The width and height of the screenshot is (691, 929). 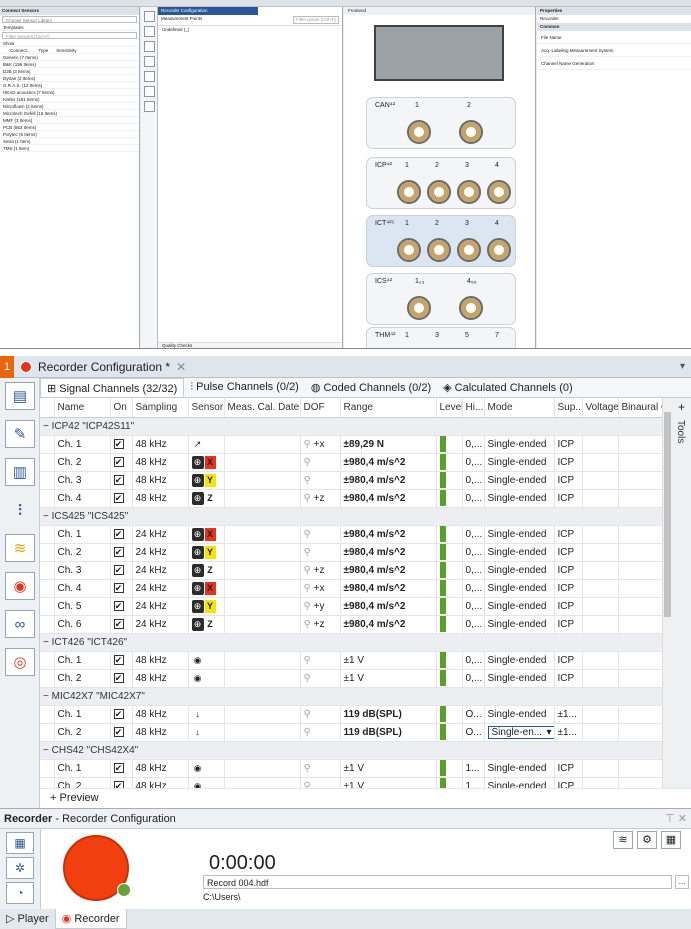 I want to click on collapse-icon: −, so click(x=47, y=642).